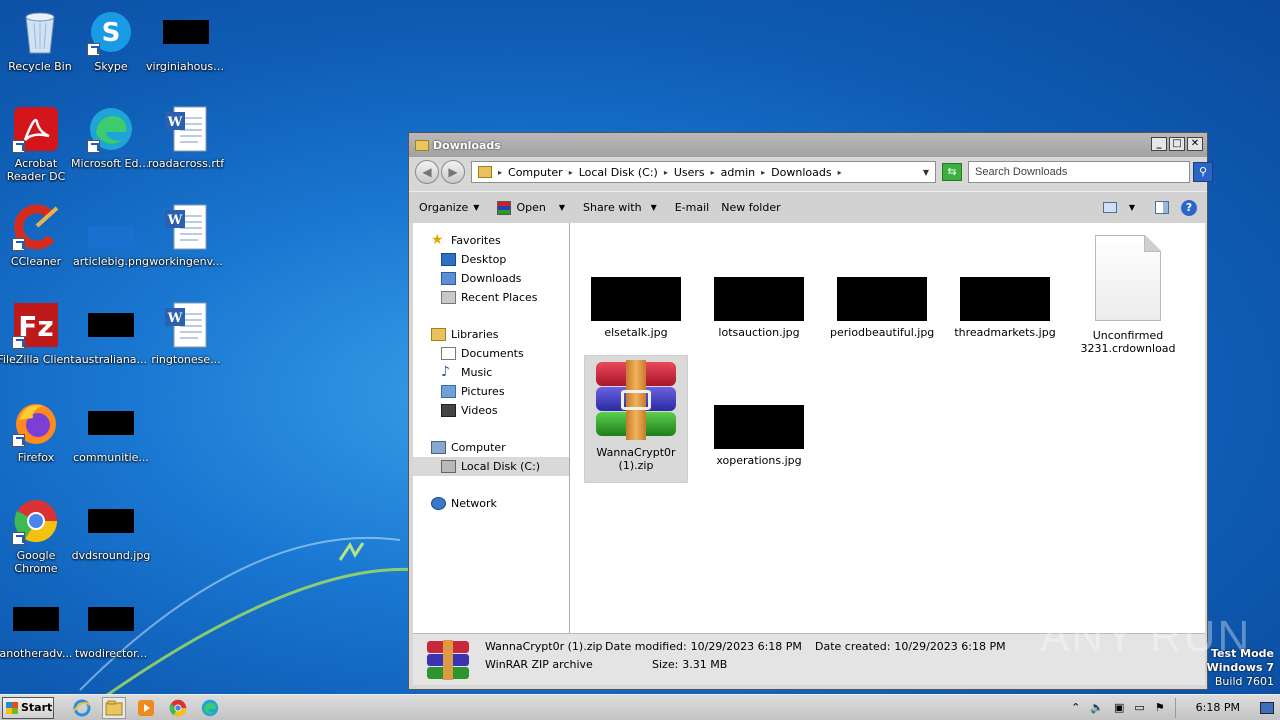 The image size is (1280, 720). I want to click on redacted-thumbnail-icon, so click(36, 619).